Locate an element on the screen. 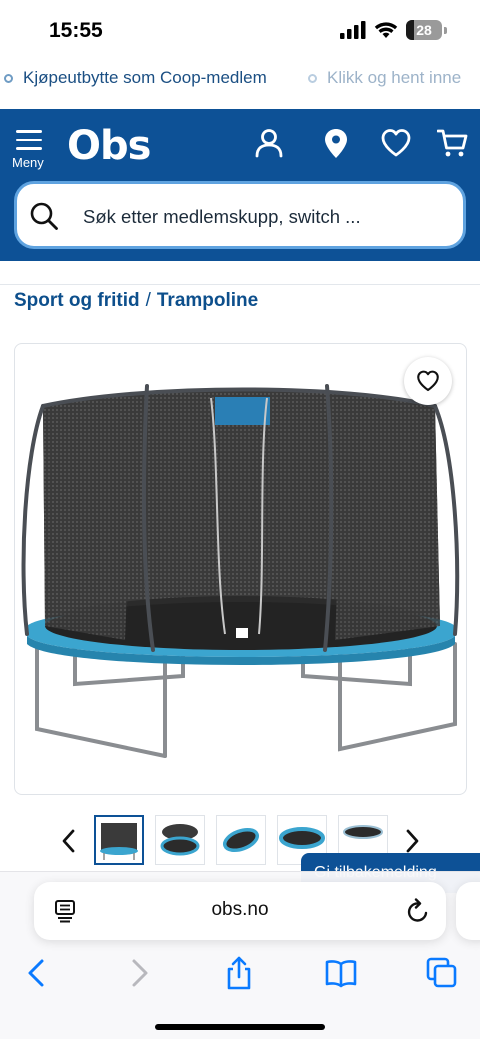 The width and height of the screenshot is (480, 1039). wifi-icon is located at coordinates (386, 30).